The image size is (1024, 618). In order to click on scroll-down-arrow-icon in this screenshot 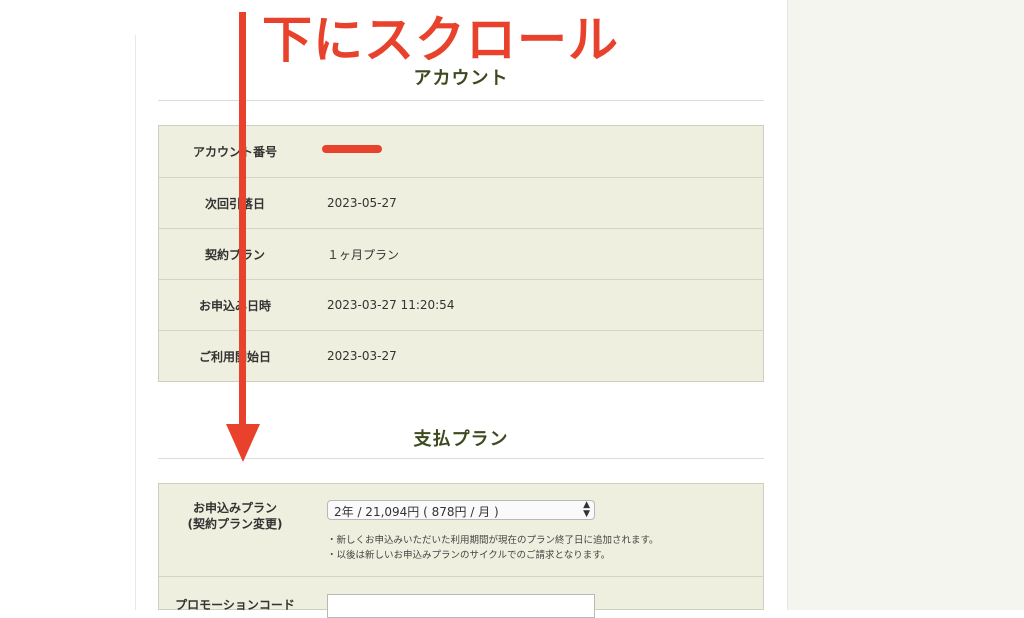, I will do `click(243, 237)`.